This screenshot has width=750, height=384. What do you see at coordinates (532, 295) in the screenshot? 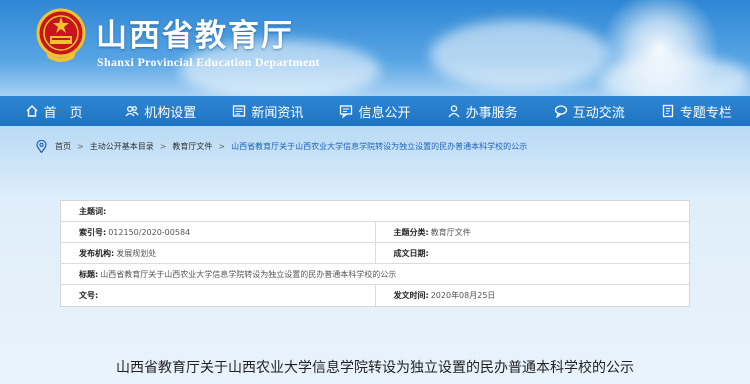
I see `pubdate-cell: 发文时间: 2020年08月25日` at bounding box center [532, 295].